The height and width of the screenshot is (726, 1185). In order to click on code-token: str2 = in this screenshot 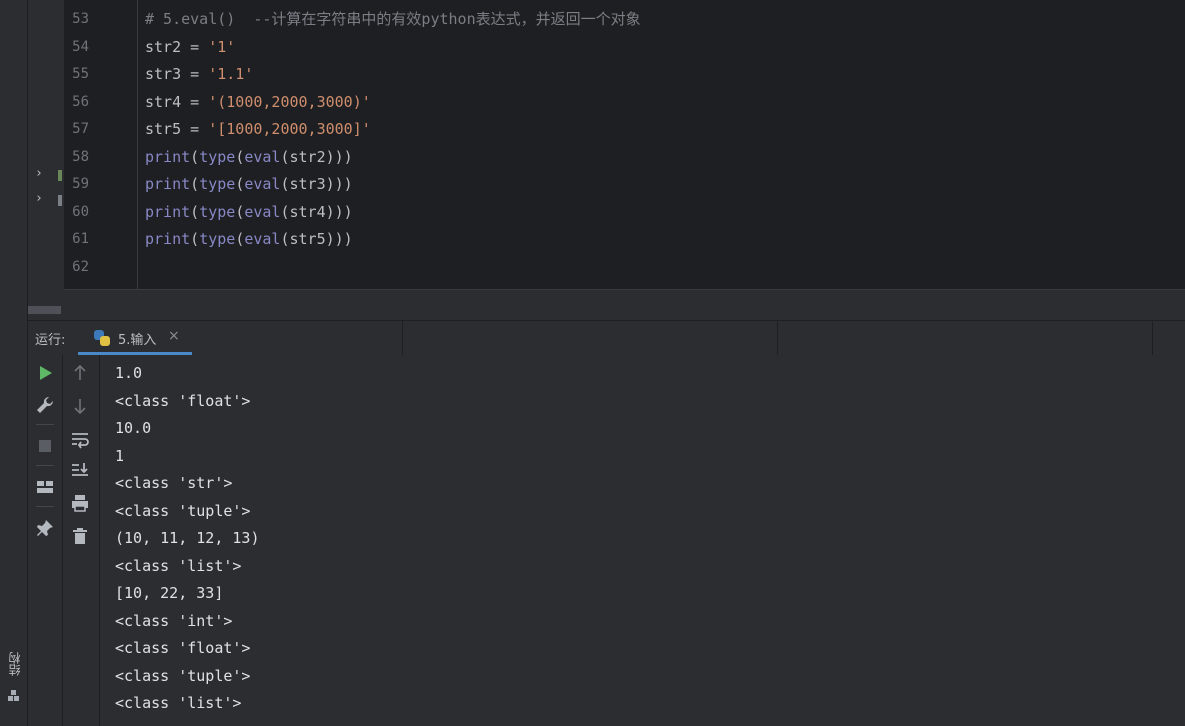, I will do `click(177, 46)`.